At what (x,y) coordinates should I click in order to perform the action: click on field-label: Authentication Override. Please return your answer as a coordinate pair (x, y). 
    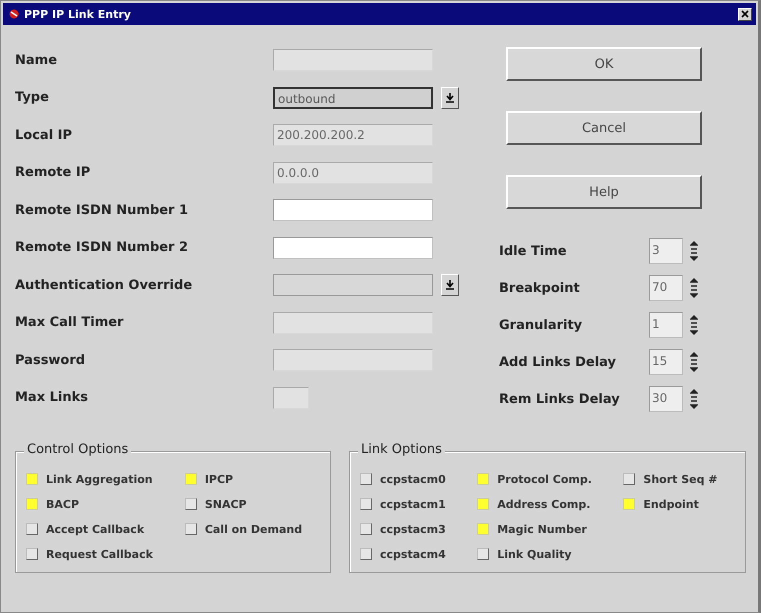
    Looking at the image, I should click on (104, 285).